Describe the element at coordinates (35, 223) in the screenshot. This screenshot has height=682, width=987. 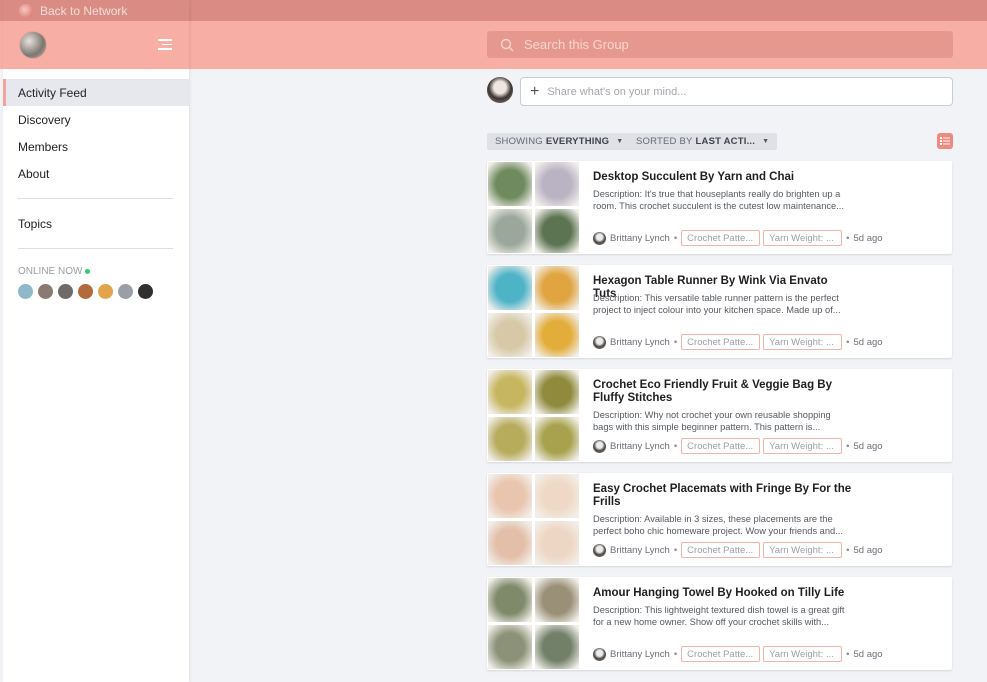
I see `sidebar-item-label: Topics` at that location.